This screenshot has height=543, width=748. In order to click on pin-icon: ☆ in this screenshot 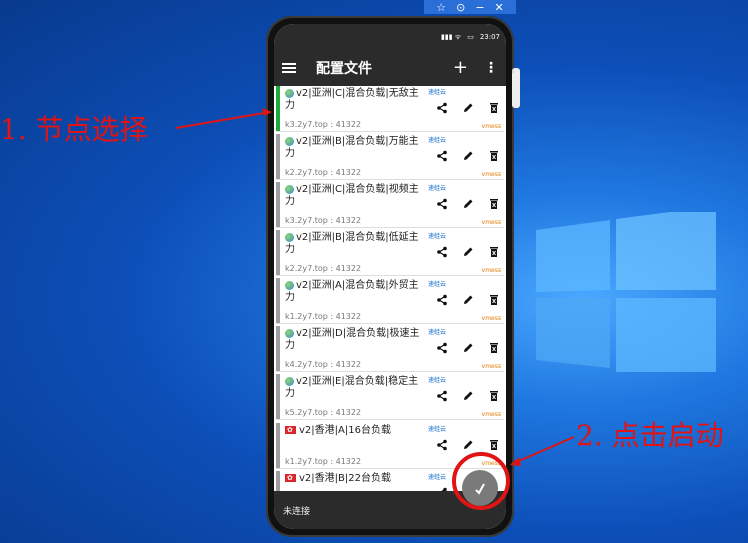, I will do `click(441, 7)`.